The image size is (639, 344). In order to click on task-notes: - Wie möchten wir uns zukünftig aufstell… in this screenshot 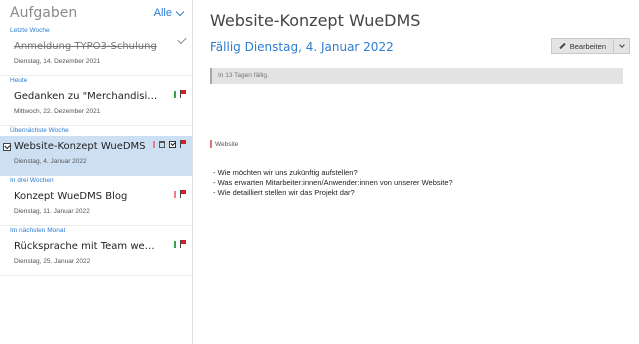, I will do `click(333, 183)`.